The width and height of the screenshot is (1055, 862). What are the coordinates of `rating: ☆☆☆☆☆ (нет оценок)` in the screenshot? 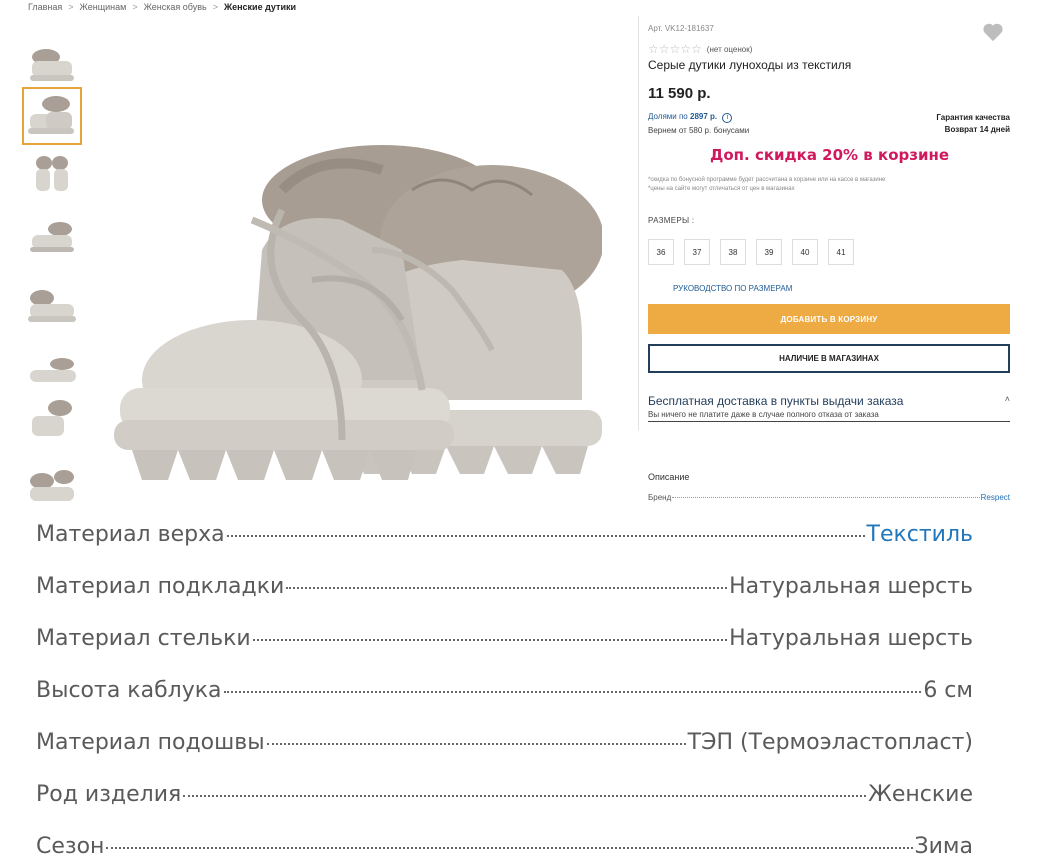 It's located at (700, 49).